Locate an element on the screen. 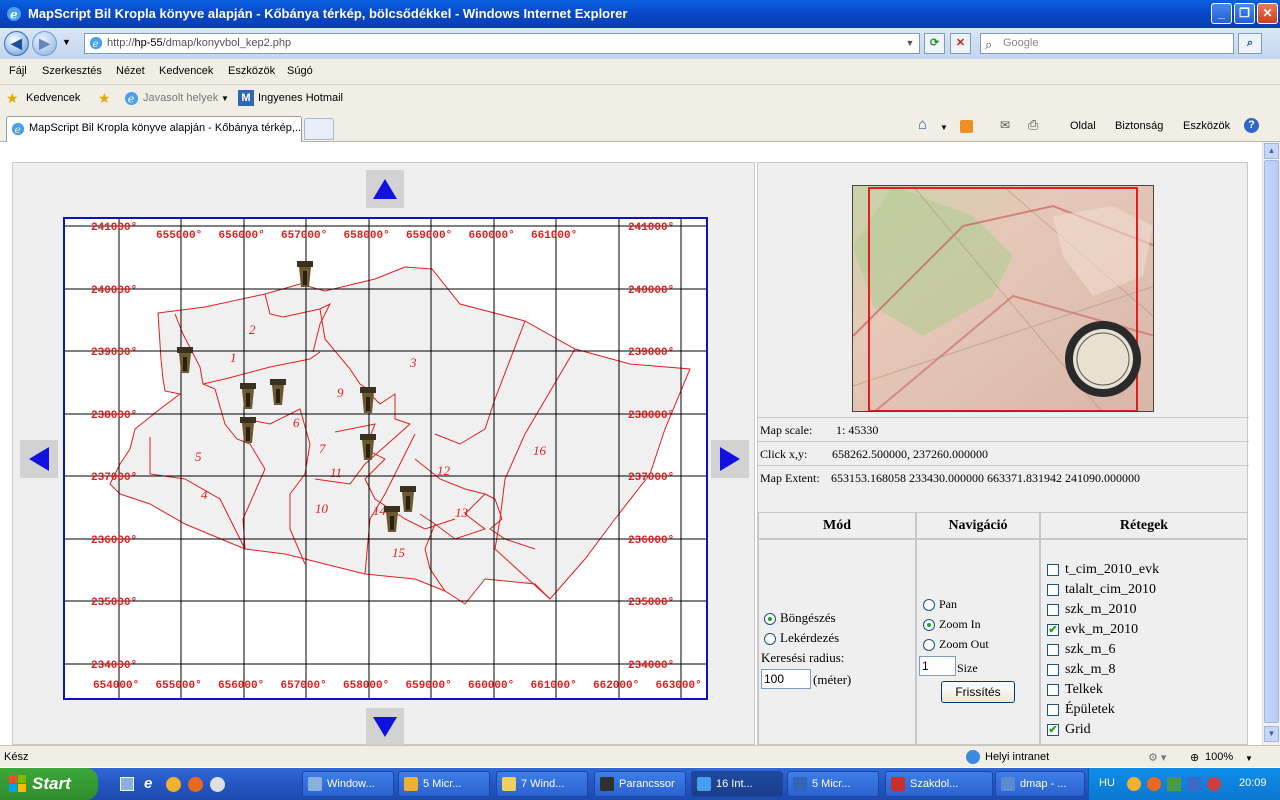  scrollbar-thumb is located at coordinates (1271, 441).